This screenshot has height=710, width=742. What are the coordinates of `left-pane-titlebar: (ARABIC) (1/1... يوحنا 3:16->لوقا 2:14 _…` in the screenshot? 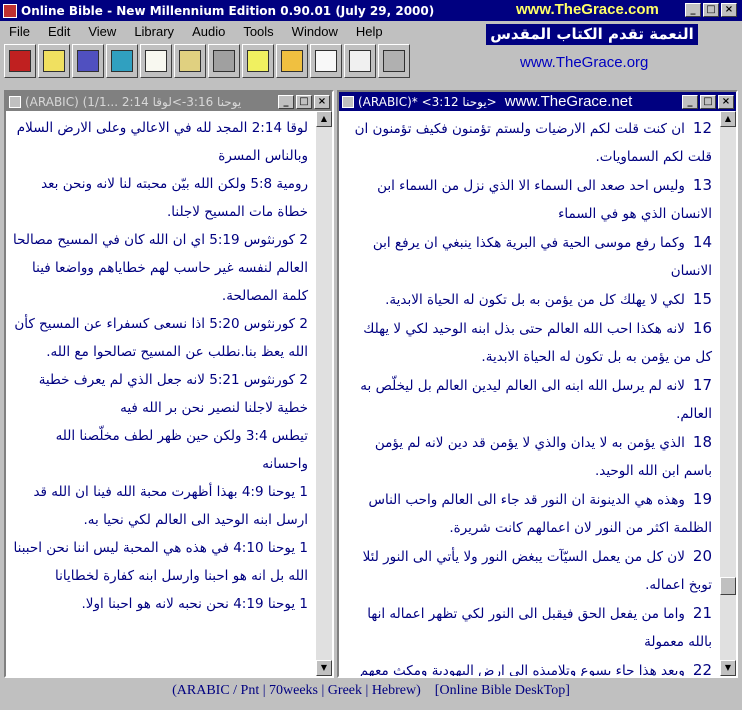 It's located at (169, 101).